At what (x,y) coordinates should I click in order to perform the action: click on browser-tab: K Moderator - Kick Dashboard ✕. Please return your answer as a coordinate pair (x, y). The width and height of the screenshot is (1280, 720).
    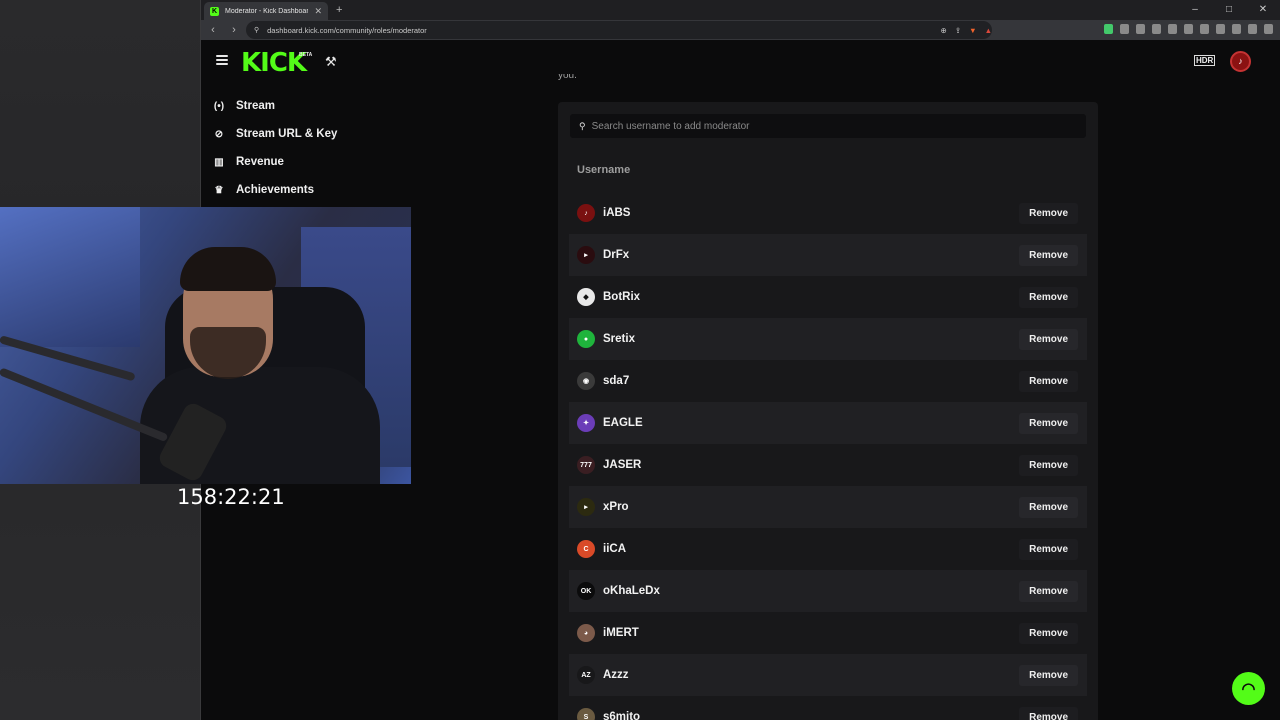
    Looking at the image, I should click on (266, 11).